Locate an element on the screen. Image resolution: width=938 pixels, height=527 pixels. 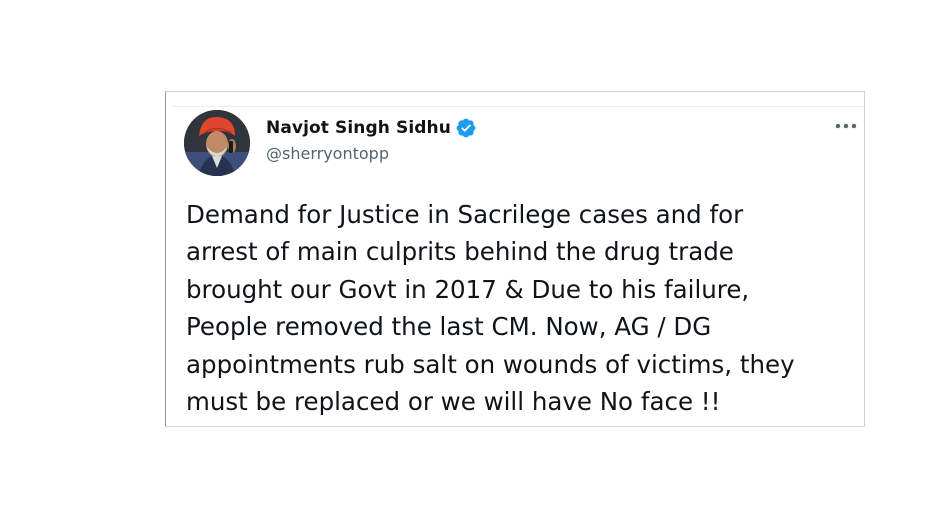
tweet-line: People removed the last CM. Now, AG / DG is located at coordinates (449, 327).